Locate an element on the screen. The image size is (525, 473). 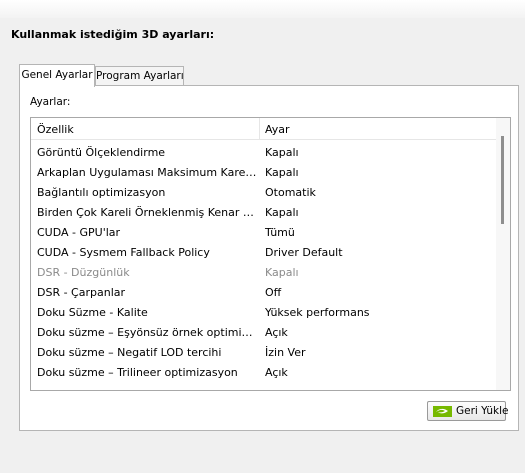
tab-general-settings: Genel Ayarlar is located at coordinates (57, 75).